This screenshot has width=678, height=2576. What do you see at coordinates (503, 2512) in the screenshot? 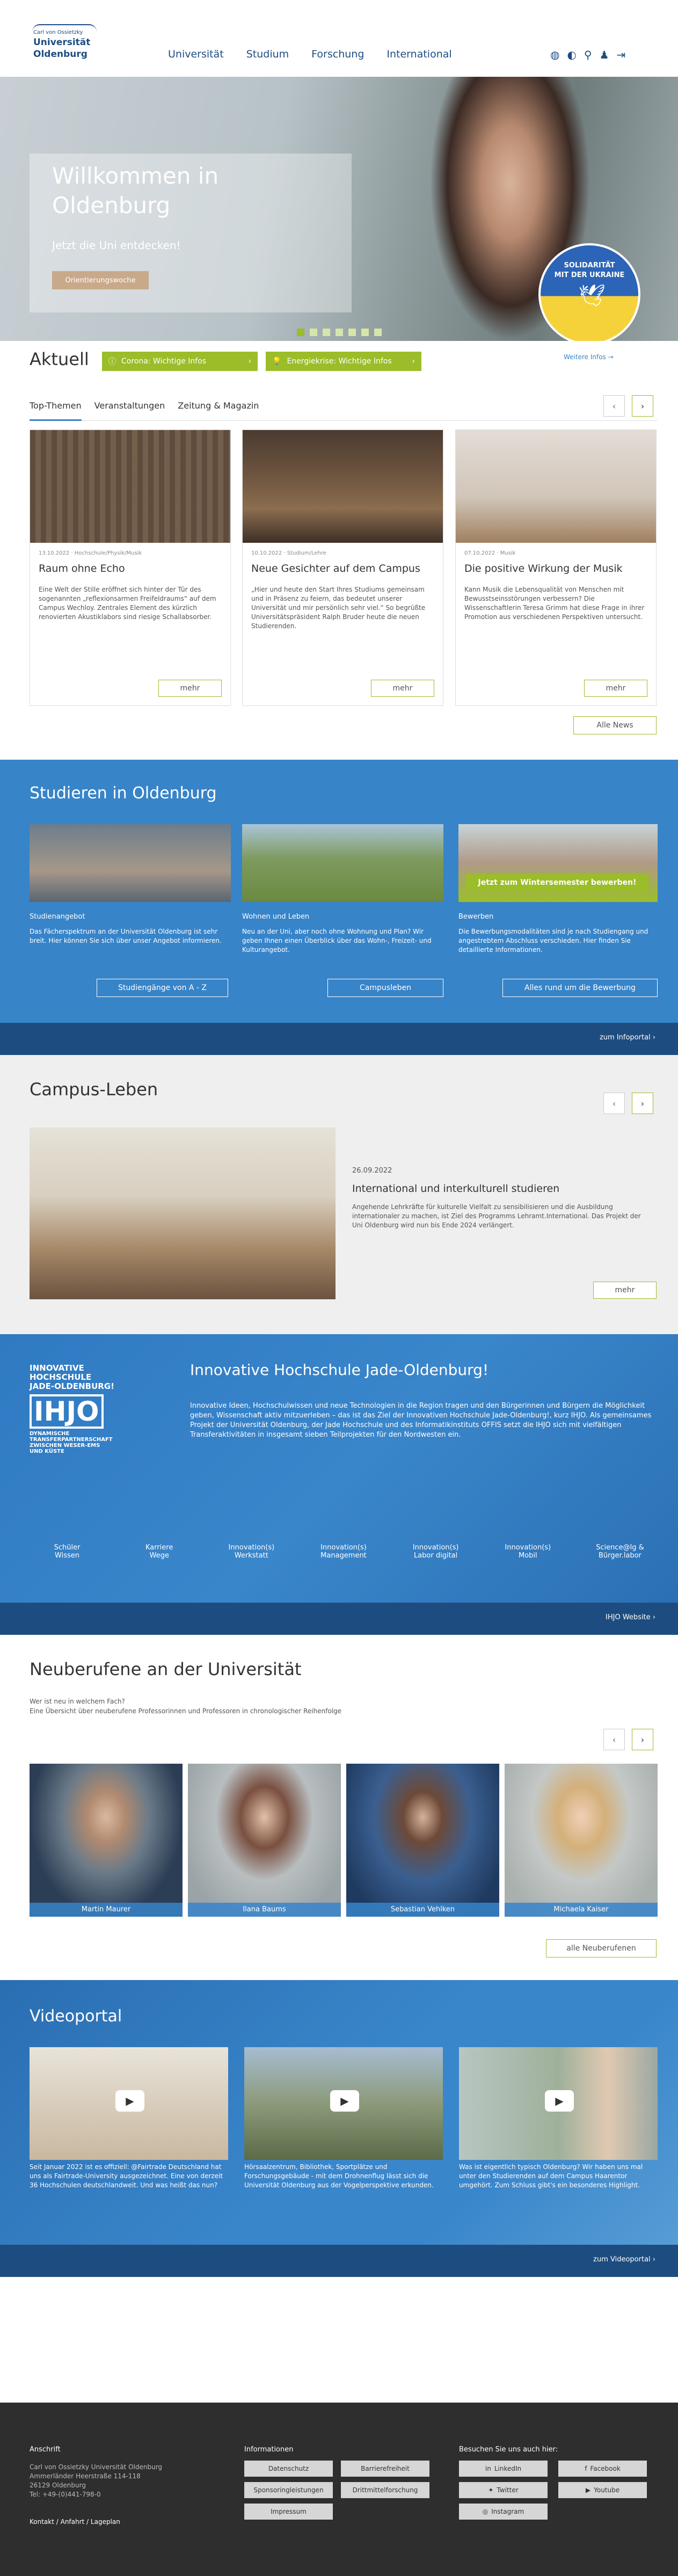
I see `social-instagram: ◎ Instagram` at bounding box center [503, 2512].